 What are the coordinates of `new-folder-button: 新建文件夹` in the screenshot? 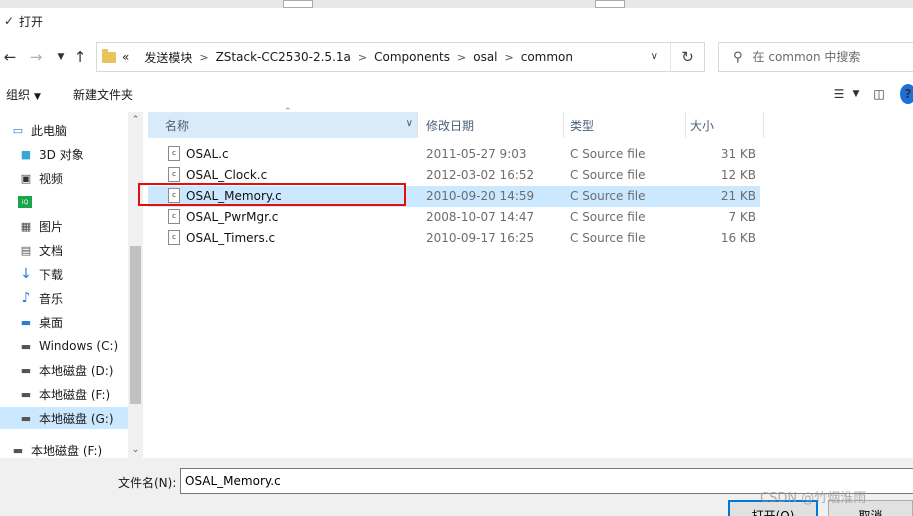 It's located at (103, 94).